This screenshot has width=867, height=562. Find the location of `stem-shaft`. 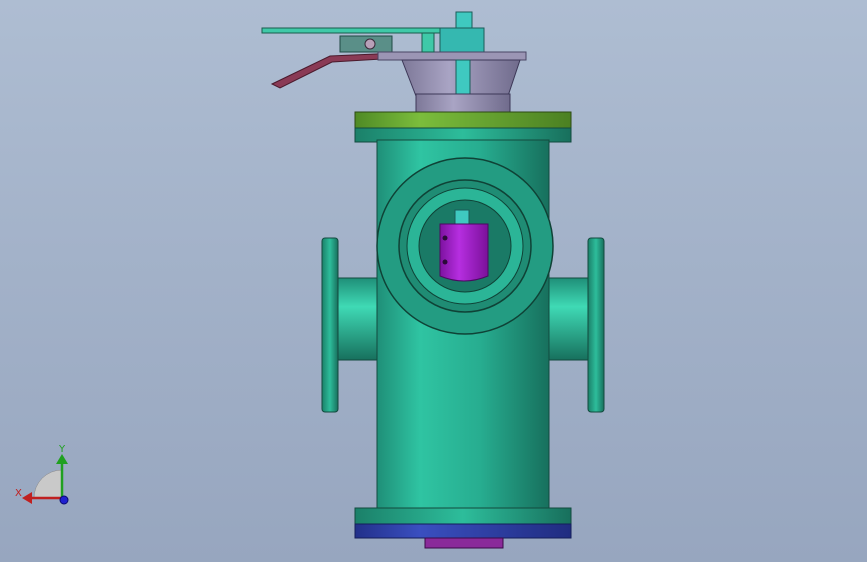

stem-shaft is located at coordinates (463, 78).